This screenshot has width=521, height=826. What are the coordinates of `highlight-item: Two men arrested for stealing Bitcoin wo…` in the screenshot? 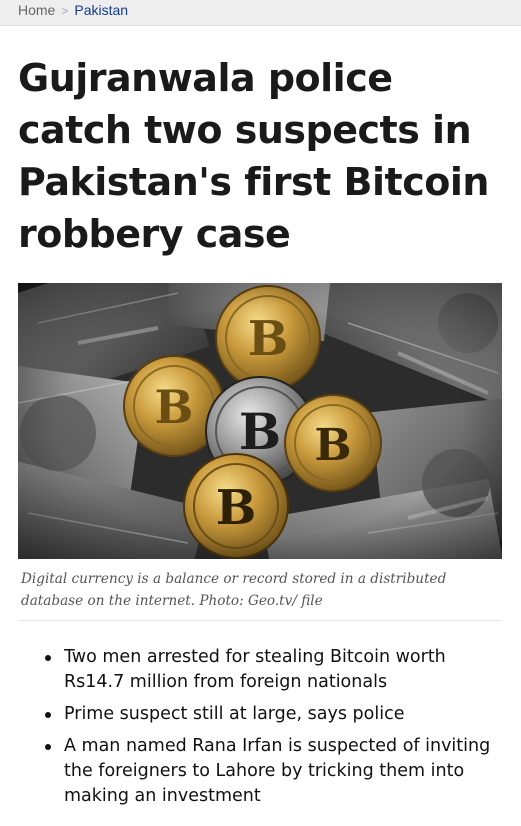 It's located at (272, 670).